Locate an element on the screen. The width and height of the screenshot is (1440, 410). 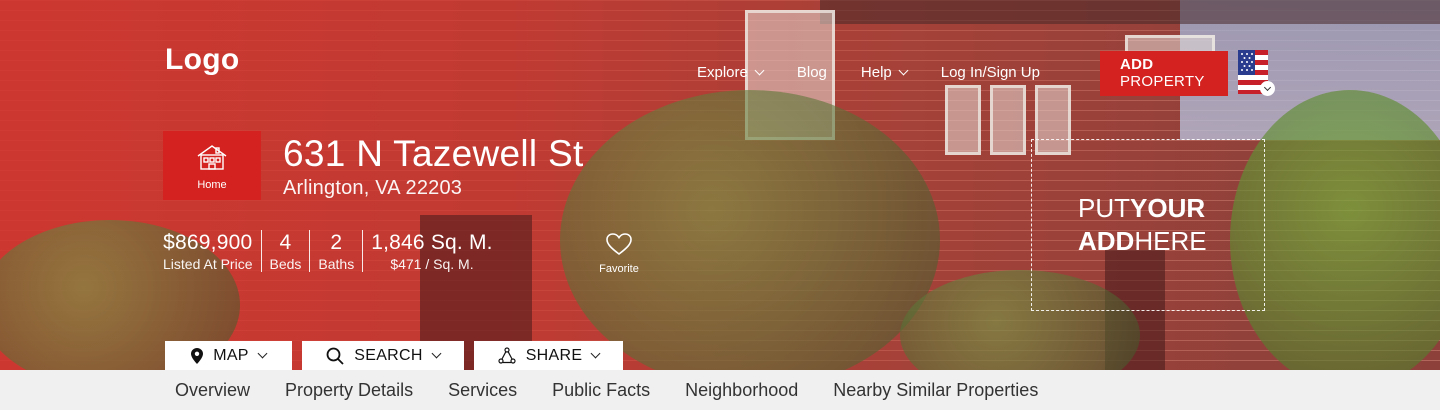
map-pin-icon is located at coordinates (197, 355).